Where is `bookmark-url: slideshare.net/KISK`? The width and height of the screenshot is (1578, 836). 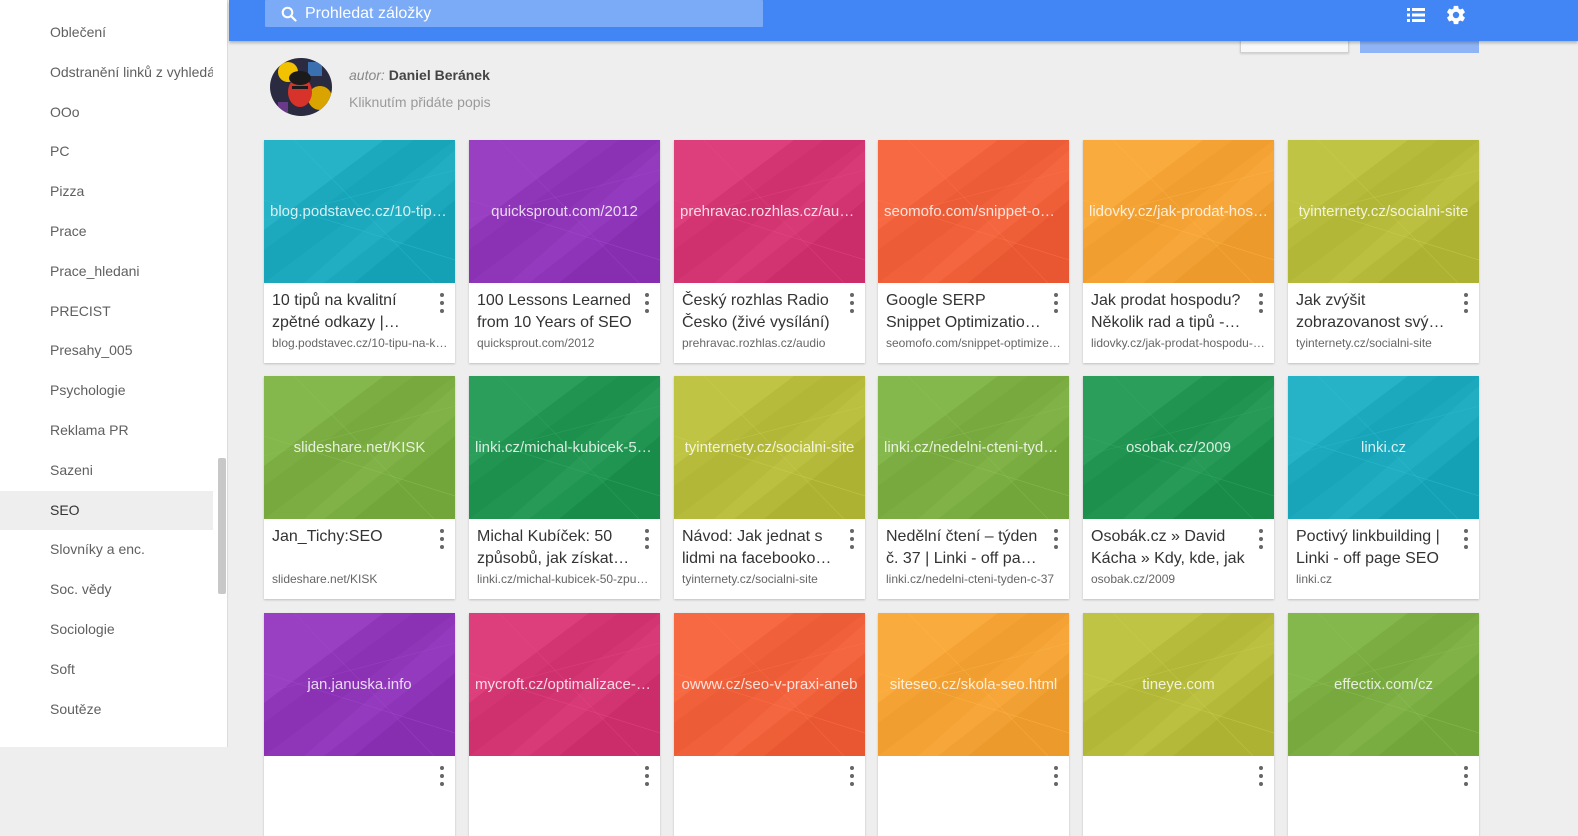 bookmark-url: slideshare.net/KISK is located at coordinates (325, 579).